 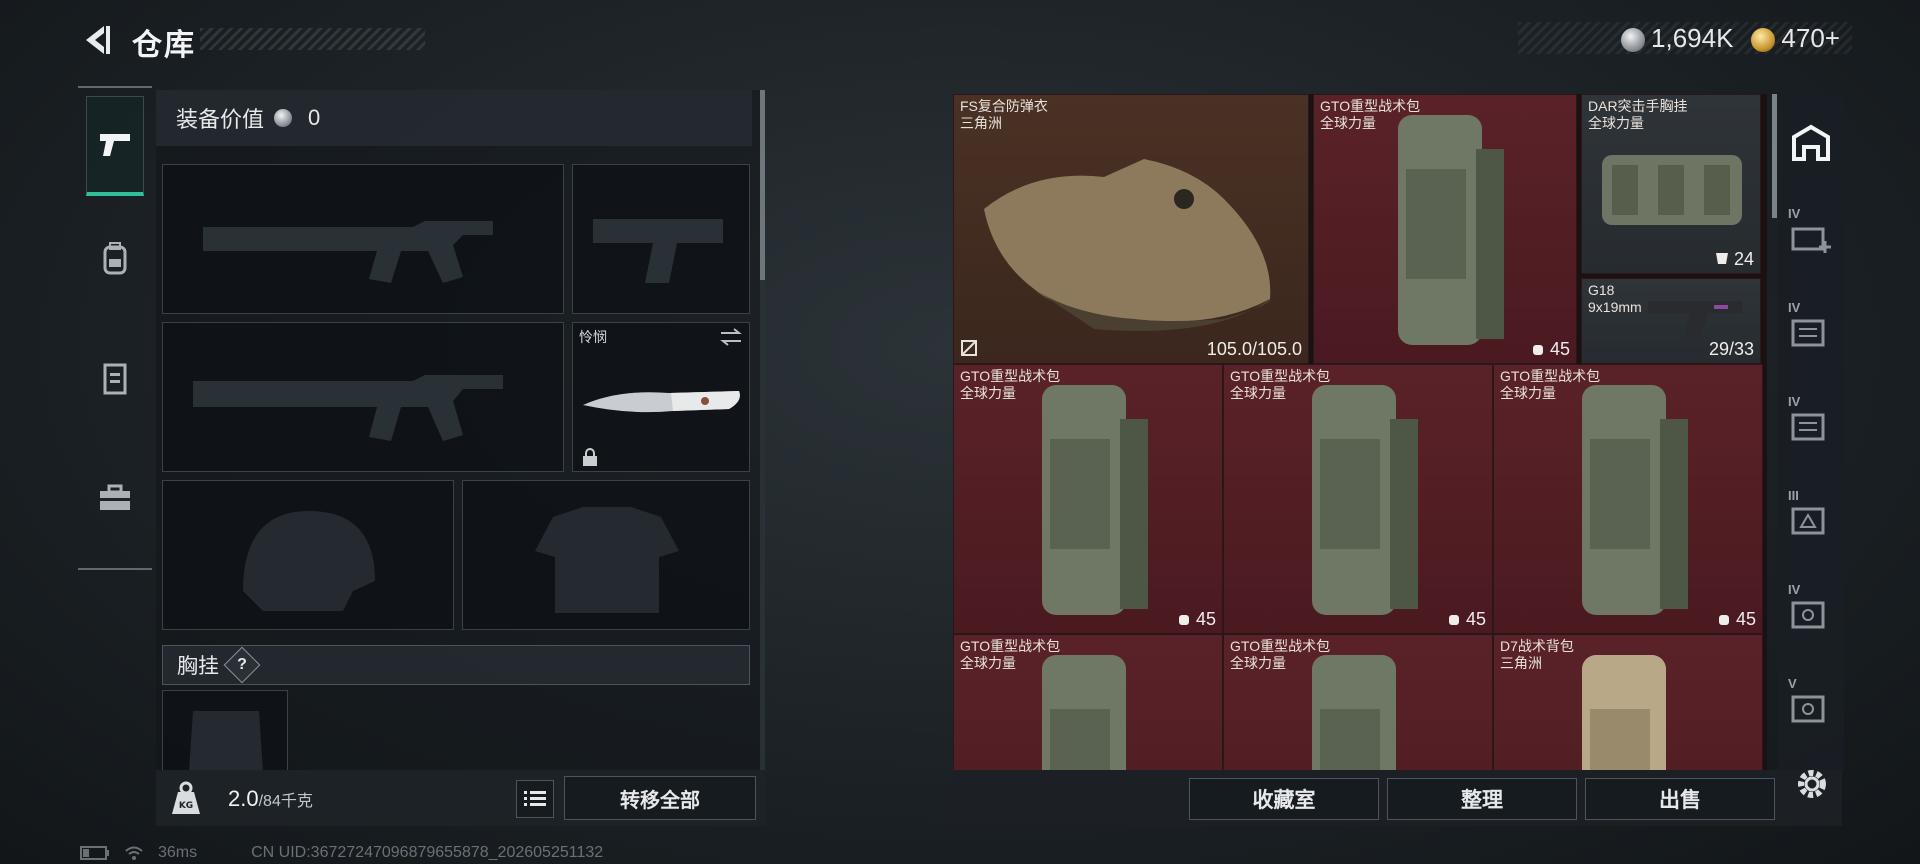 What do you see at coordinates (427, 852) in the screenshot?
I see `uid-readout: CN UID:36727247096879655878_202605251132` at bounding box center [427, 852].